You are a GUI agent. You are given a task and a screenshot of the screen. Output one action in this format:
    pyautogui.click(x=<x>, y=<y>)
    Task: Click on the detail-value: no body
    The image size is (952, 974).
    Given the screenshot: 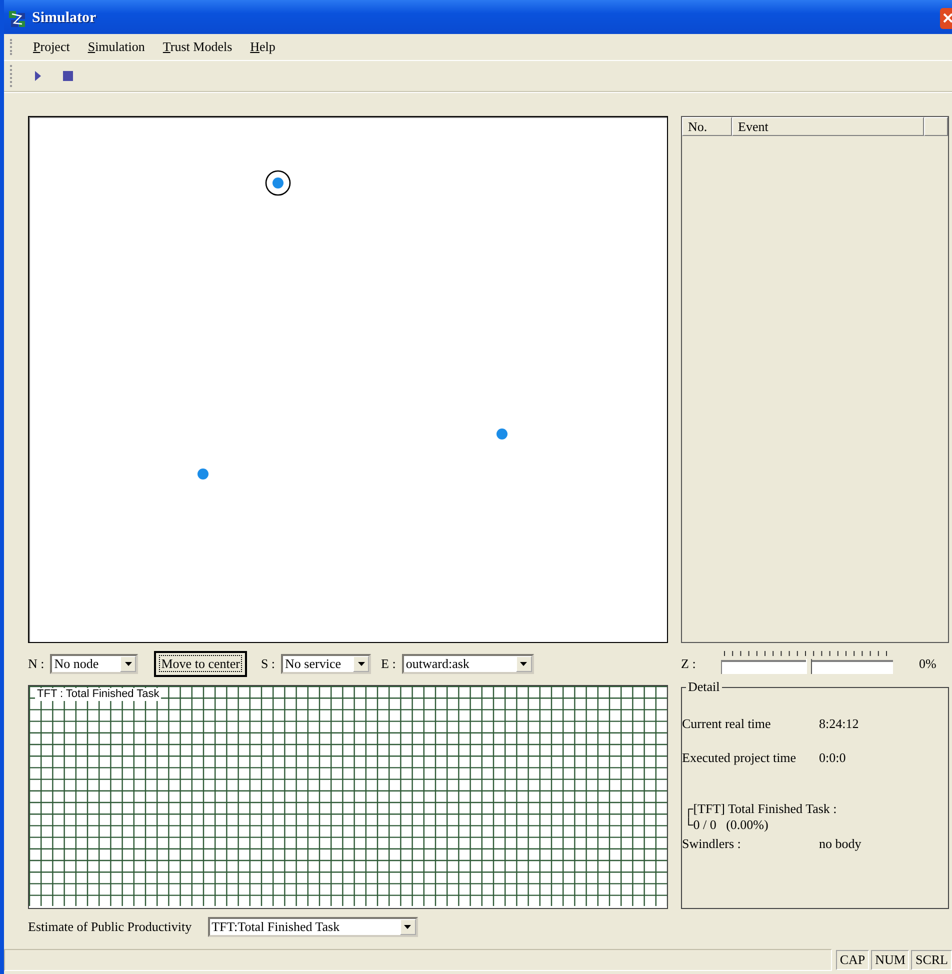 What is the action you would take?
    pyautogui.click(x=840, y=844)
    